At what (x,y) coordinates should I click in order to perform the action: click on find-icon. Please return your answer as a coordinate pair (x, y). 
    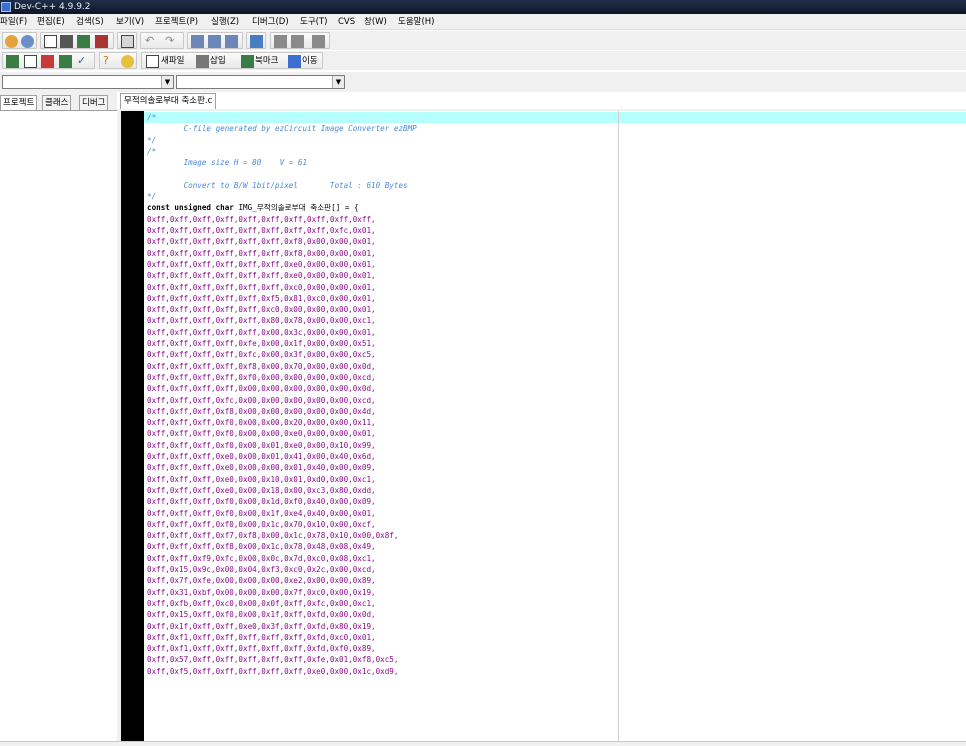
    Looking at the image, I should click on (197, 41).